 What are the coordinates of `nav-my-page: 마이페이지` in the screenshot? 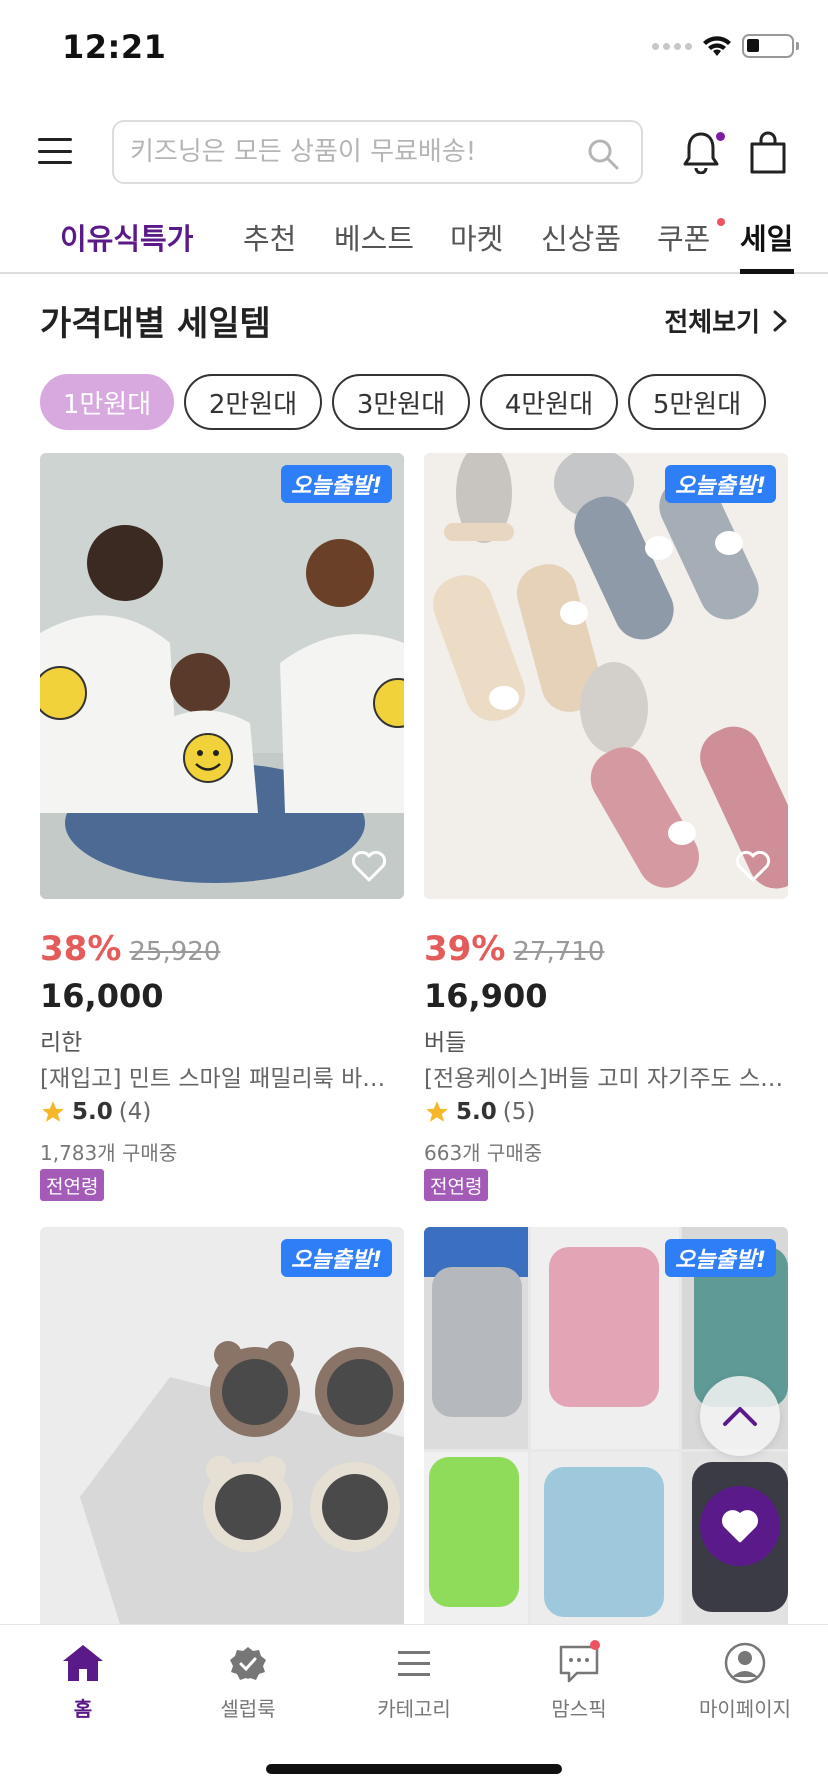 It's located at (745, 1680).